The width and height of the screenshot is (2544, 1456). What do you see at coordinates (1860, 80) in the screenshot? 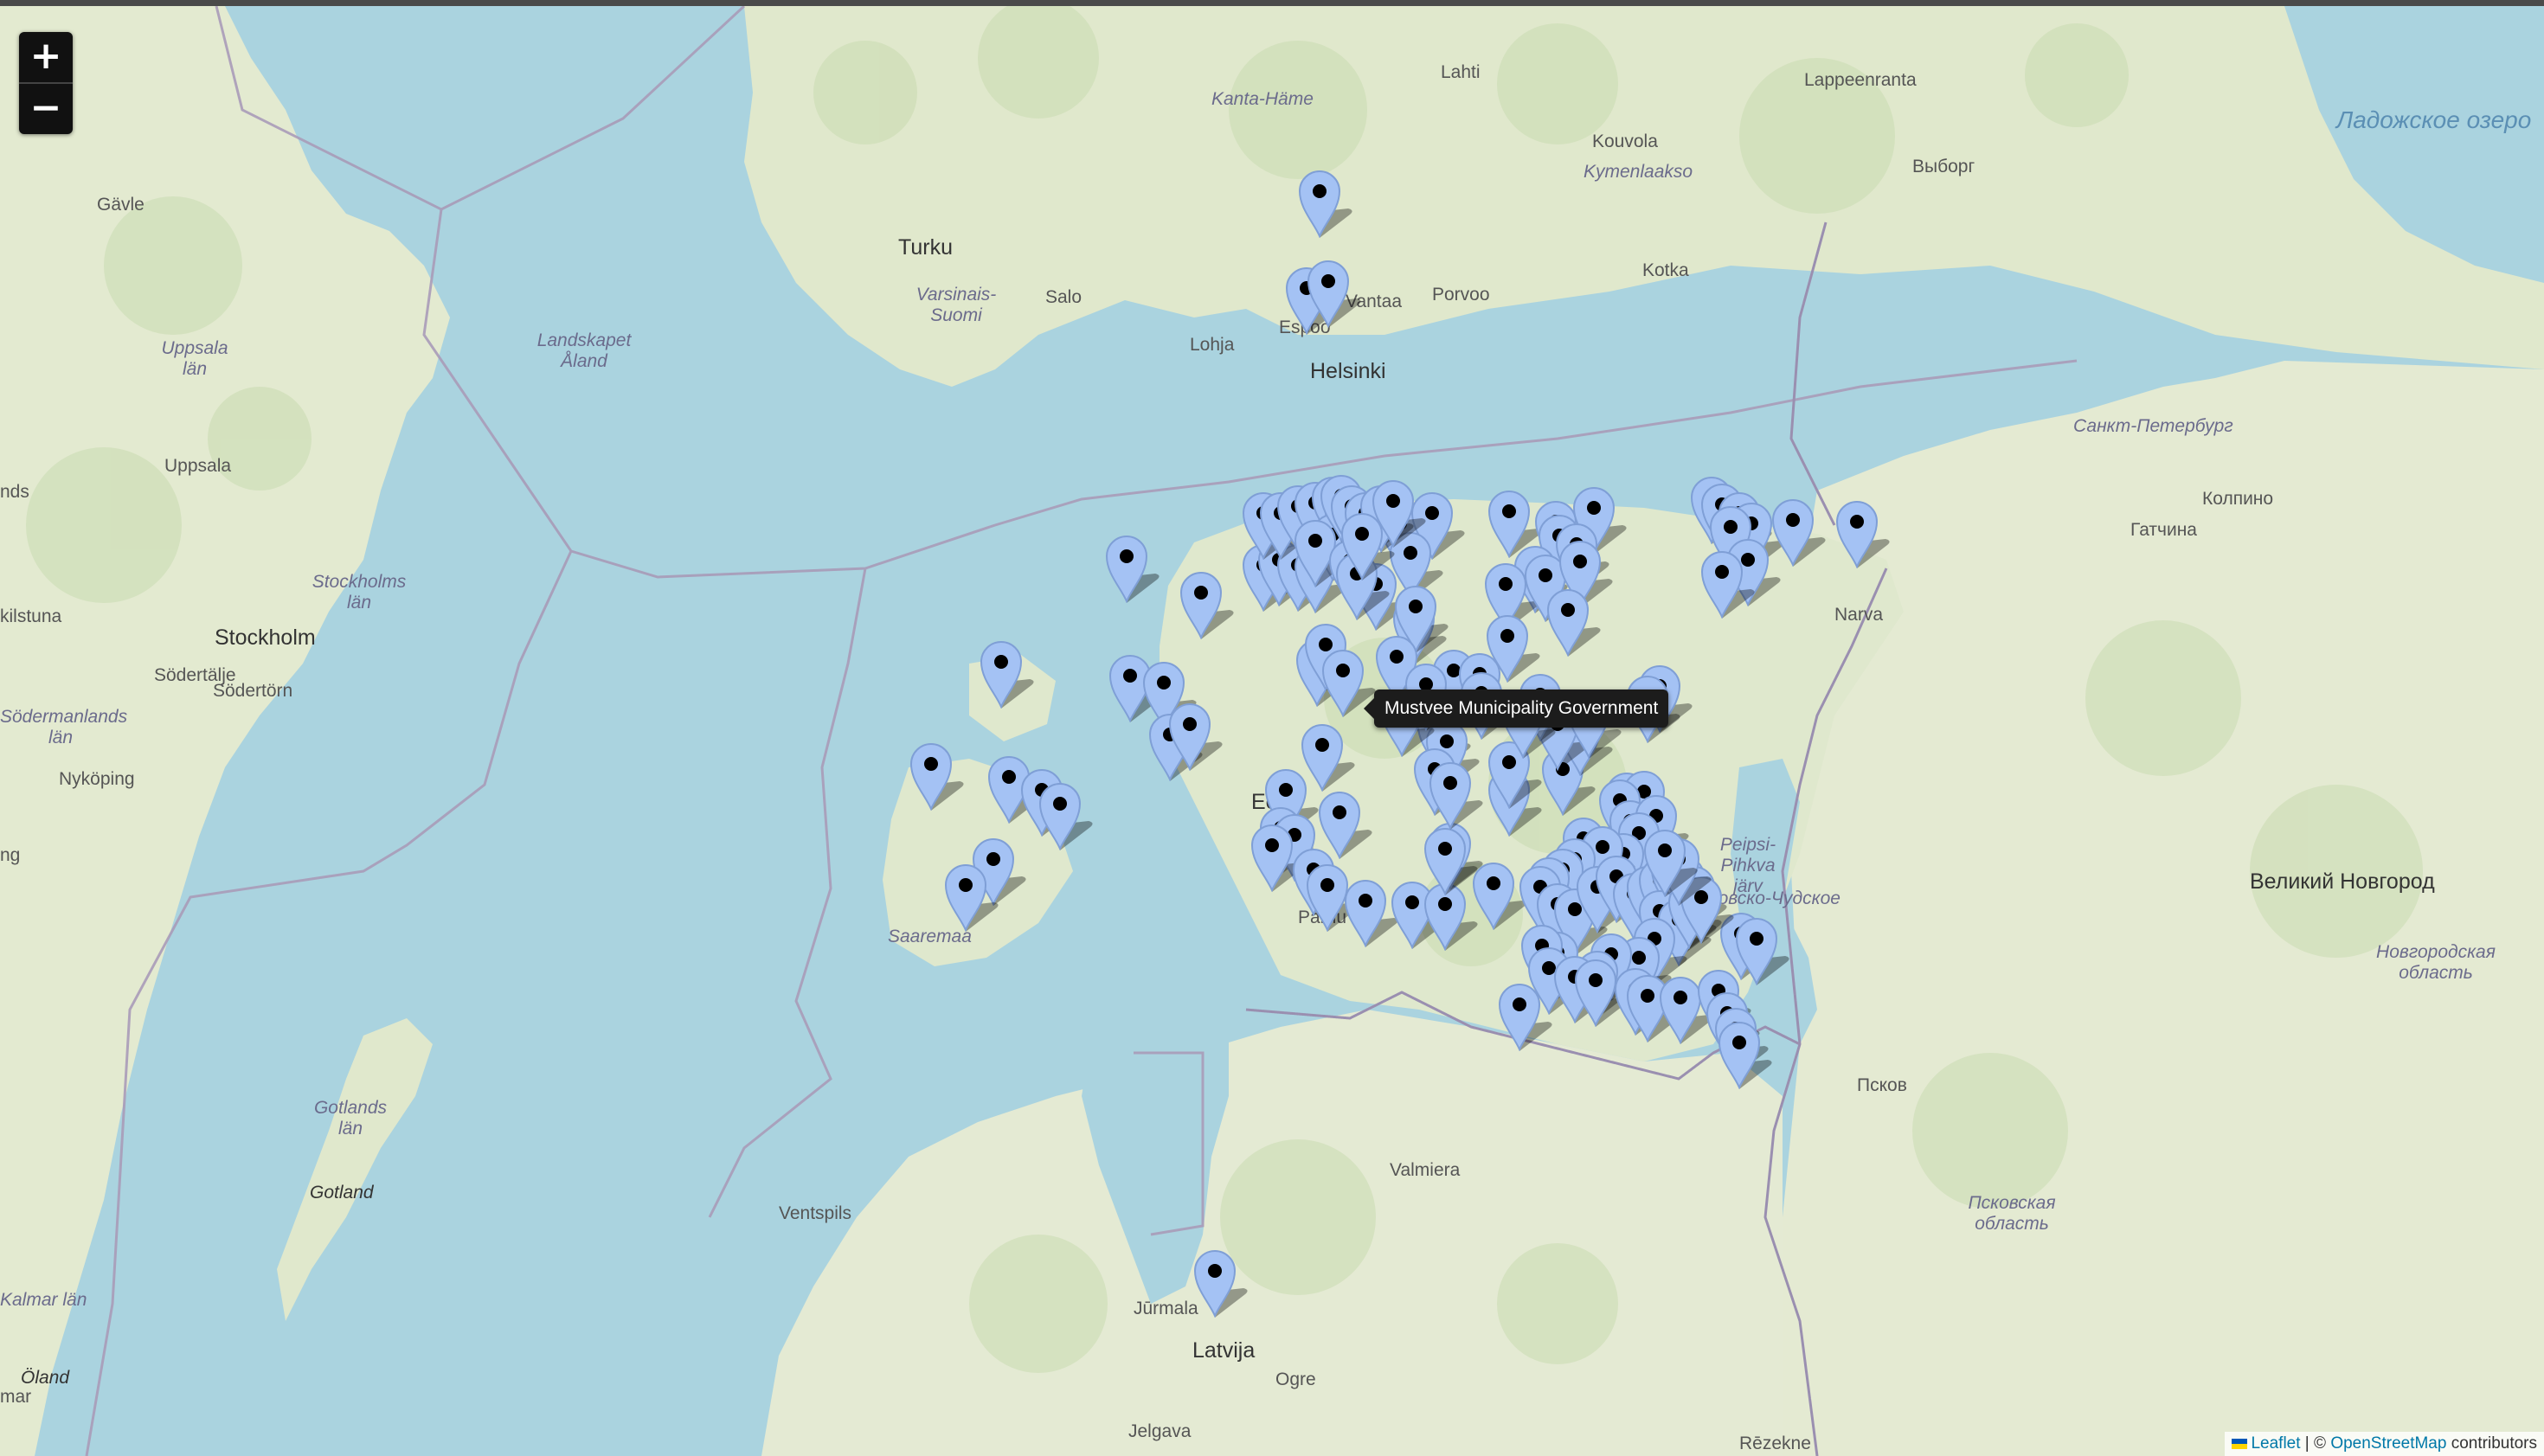
I see `map-label: Lappeenranta` at bounding box center [1860, 80].